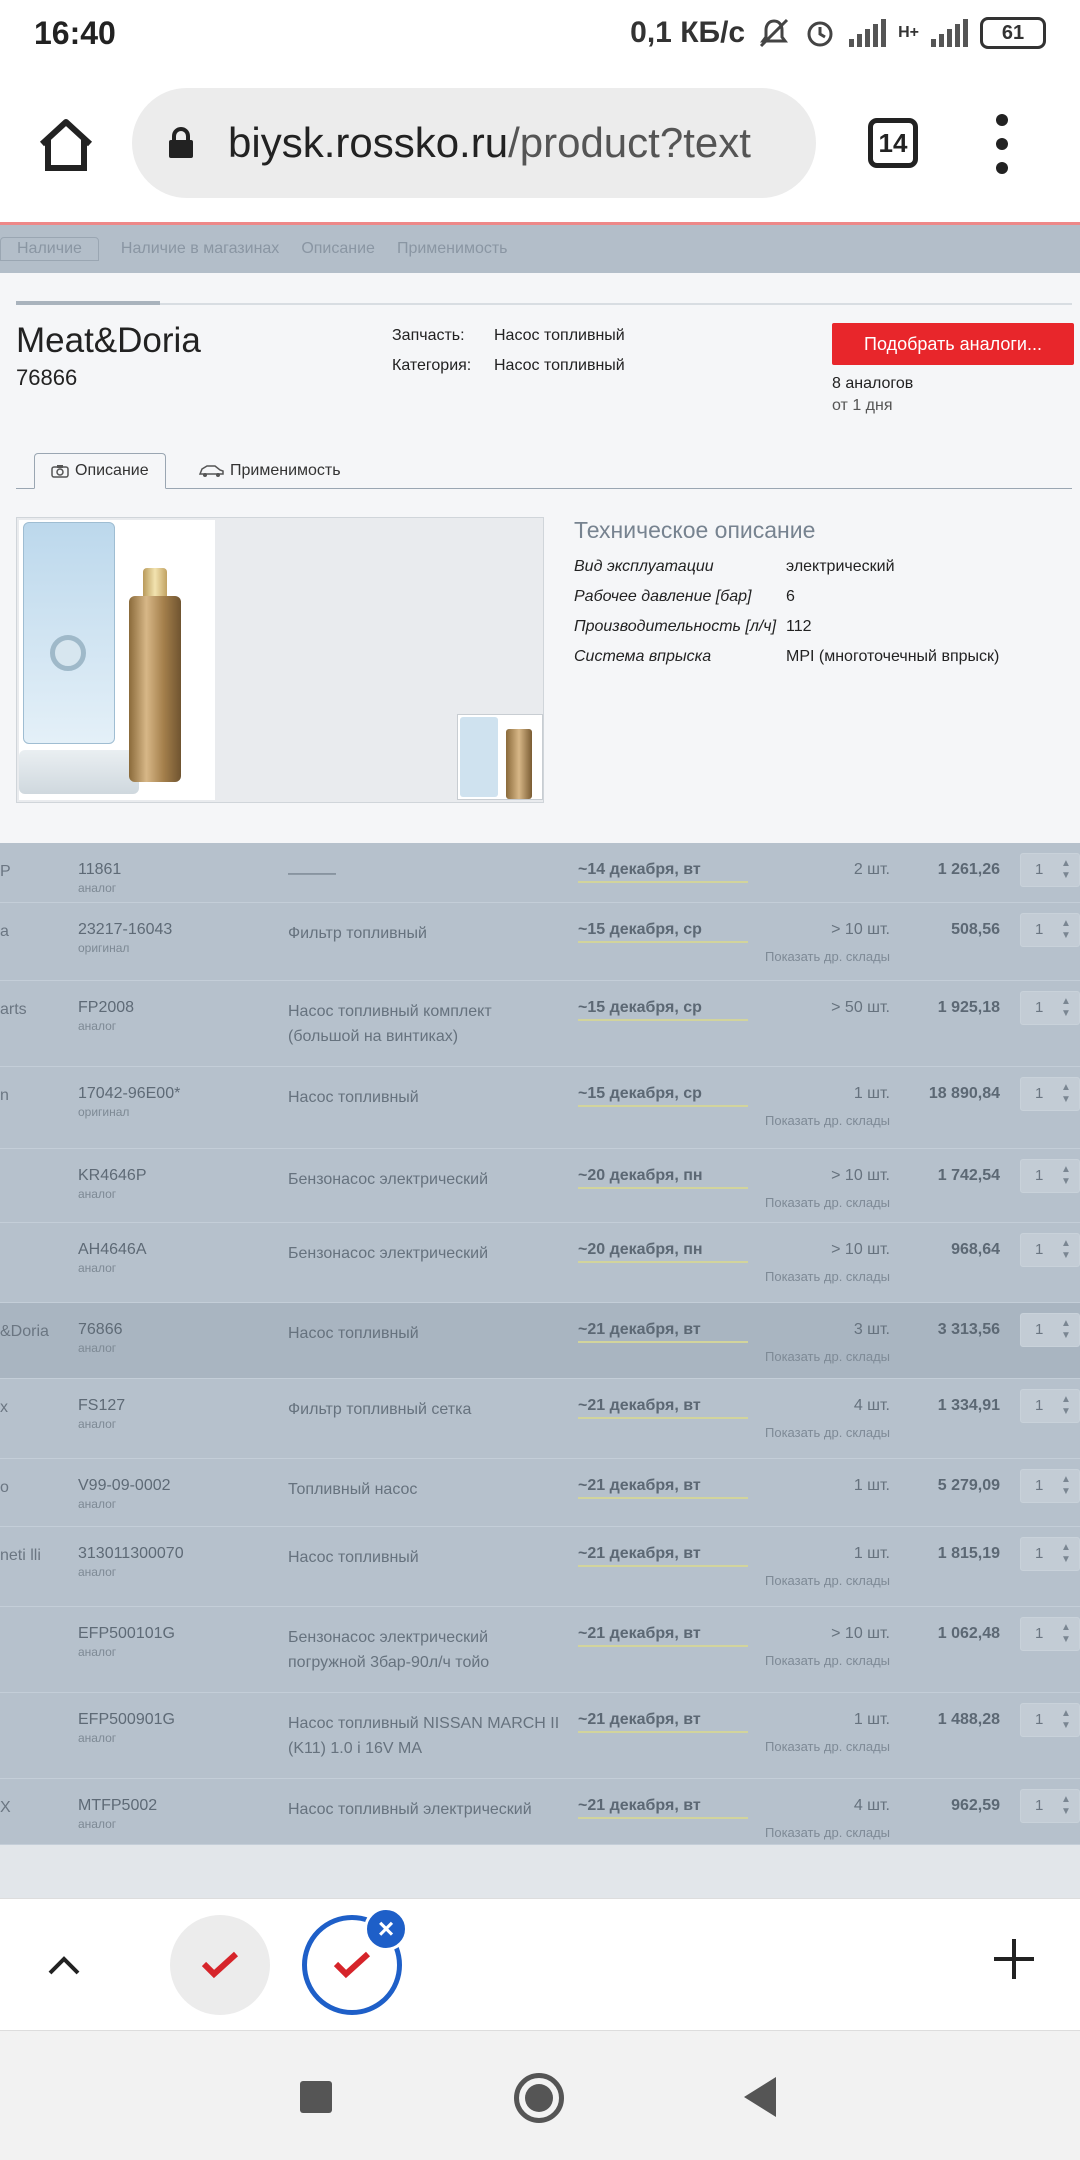 The image size is (1080, 2160). Describe the element at coordinates (4, 1095) in the screenshot. I see `row-brand: n` at that location.